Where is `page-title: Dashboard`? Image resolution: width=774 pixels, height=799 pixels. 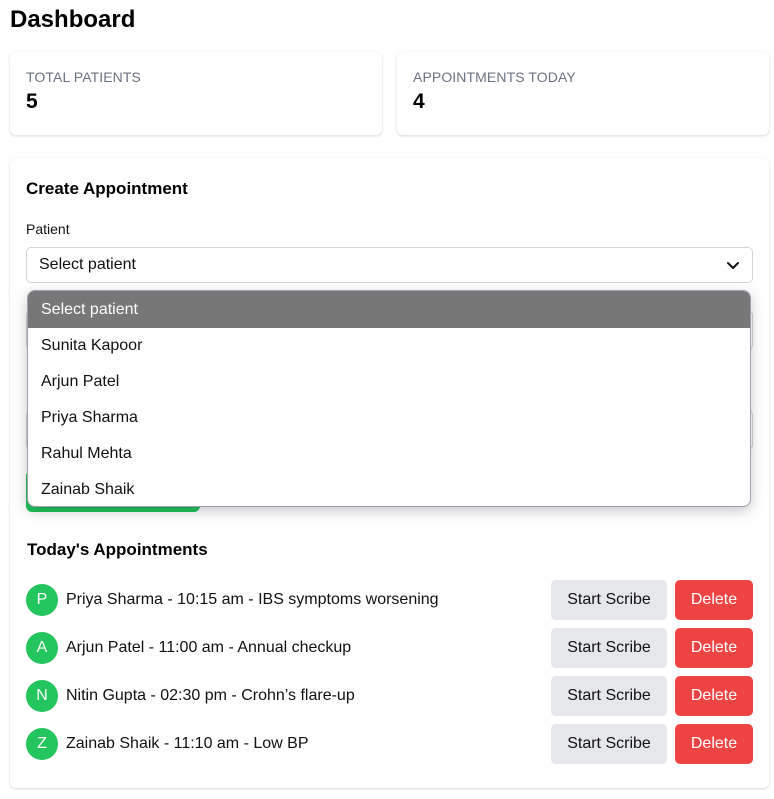
page-title: Dashboard is located at coordinates (73, 19).